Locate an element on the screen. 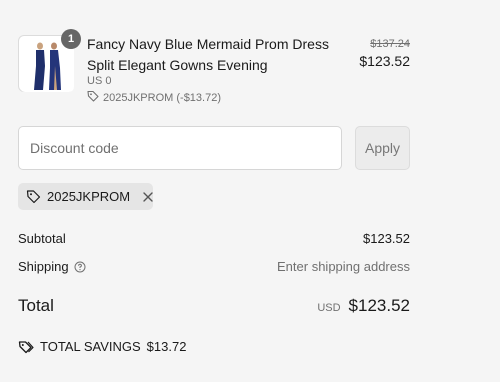 The image size is (500, 382). total-value-group: USD $123.52 is located at coordinates (363, 306).